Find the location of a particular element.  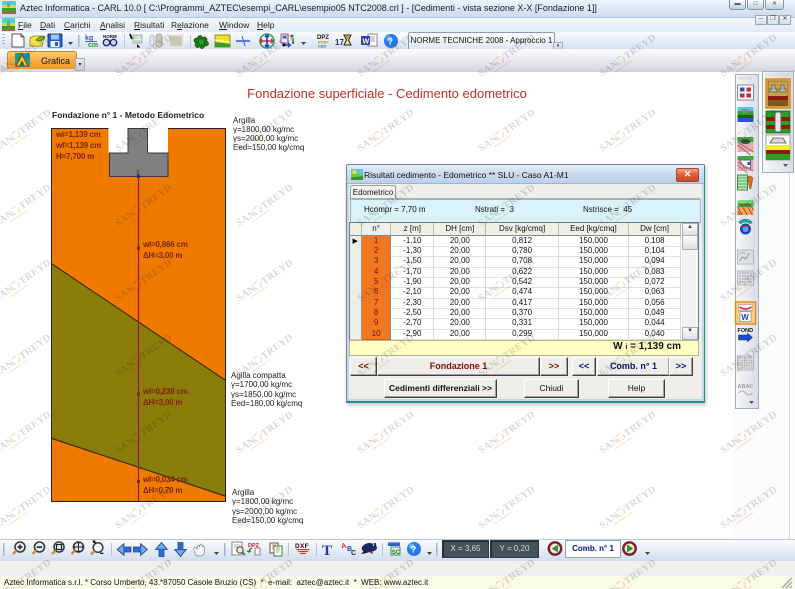

svg-text: DOPO is located at coordinates (746, 205).